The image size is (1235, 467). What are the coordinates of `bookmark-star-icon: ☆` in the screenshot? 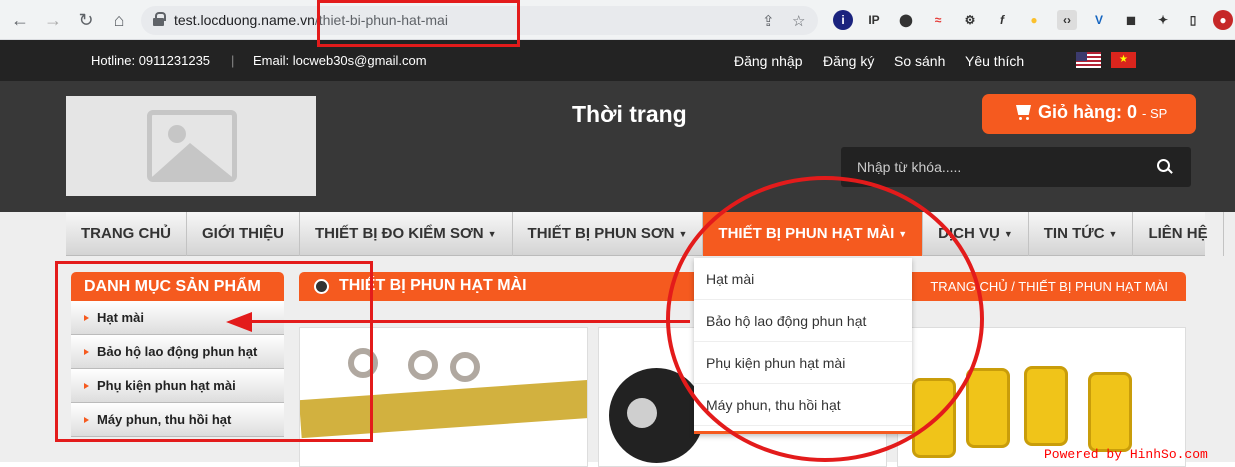 It's located at (798, 21).